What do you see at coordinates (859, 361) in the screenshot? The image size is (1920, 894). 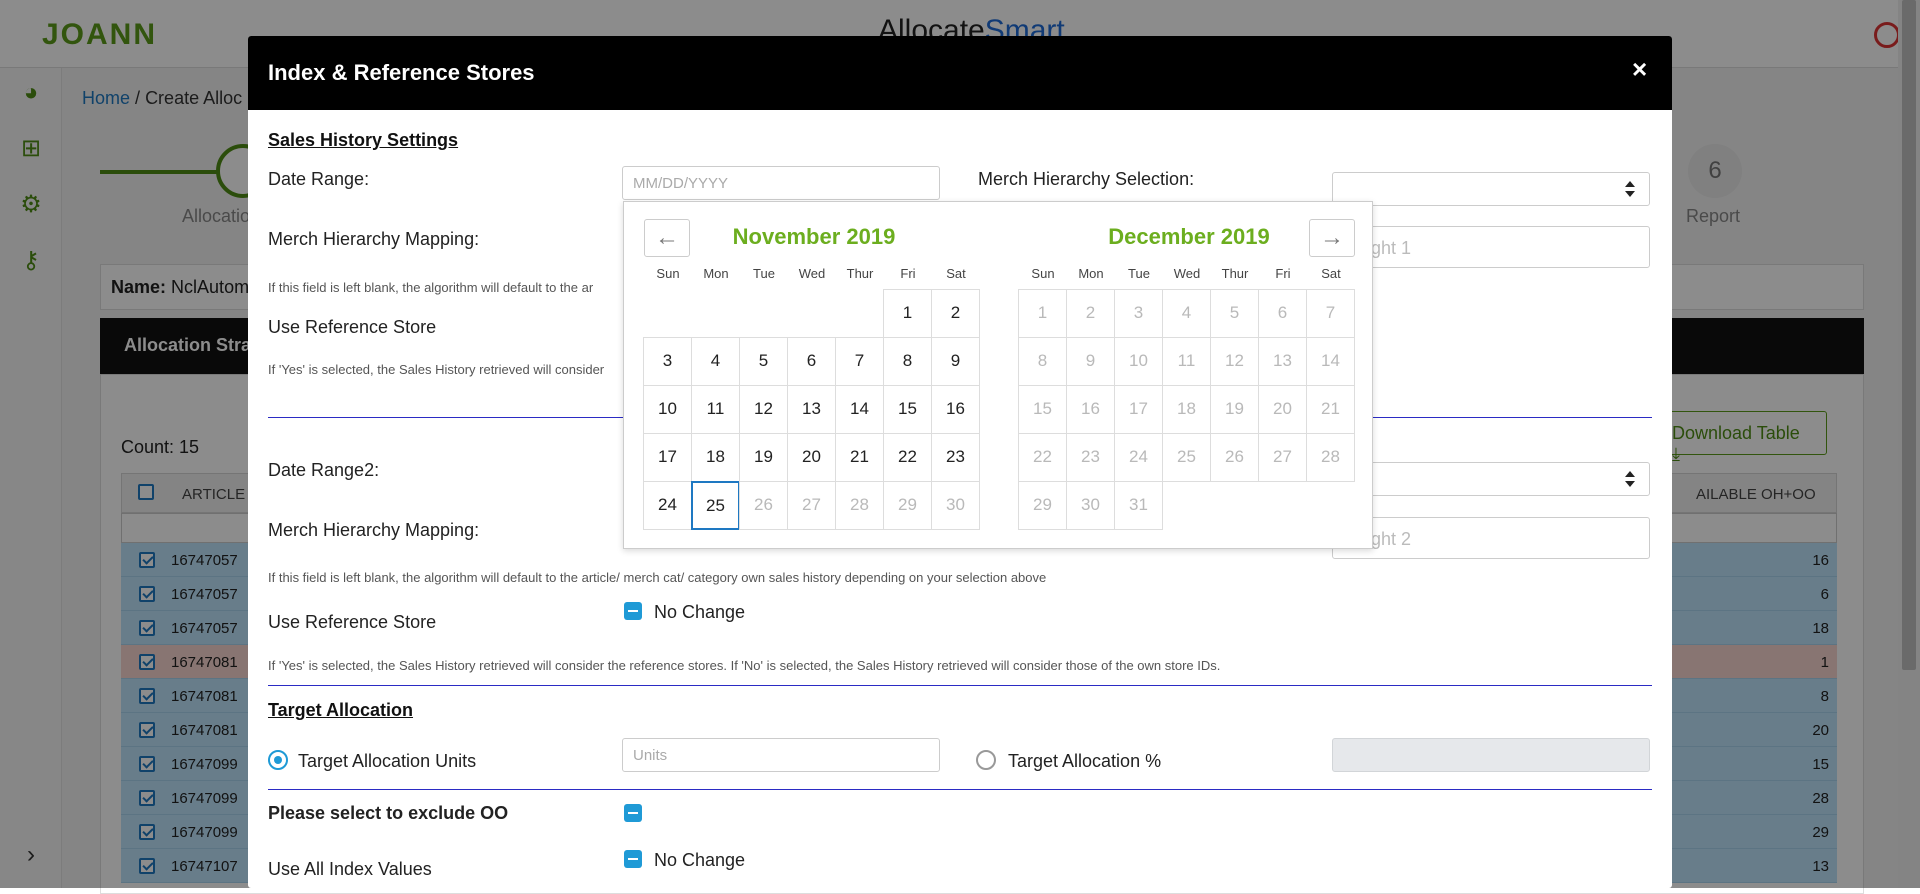 I see `left-day-7: 7` at bounding box center [859, 361].